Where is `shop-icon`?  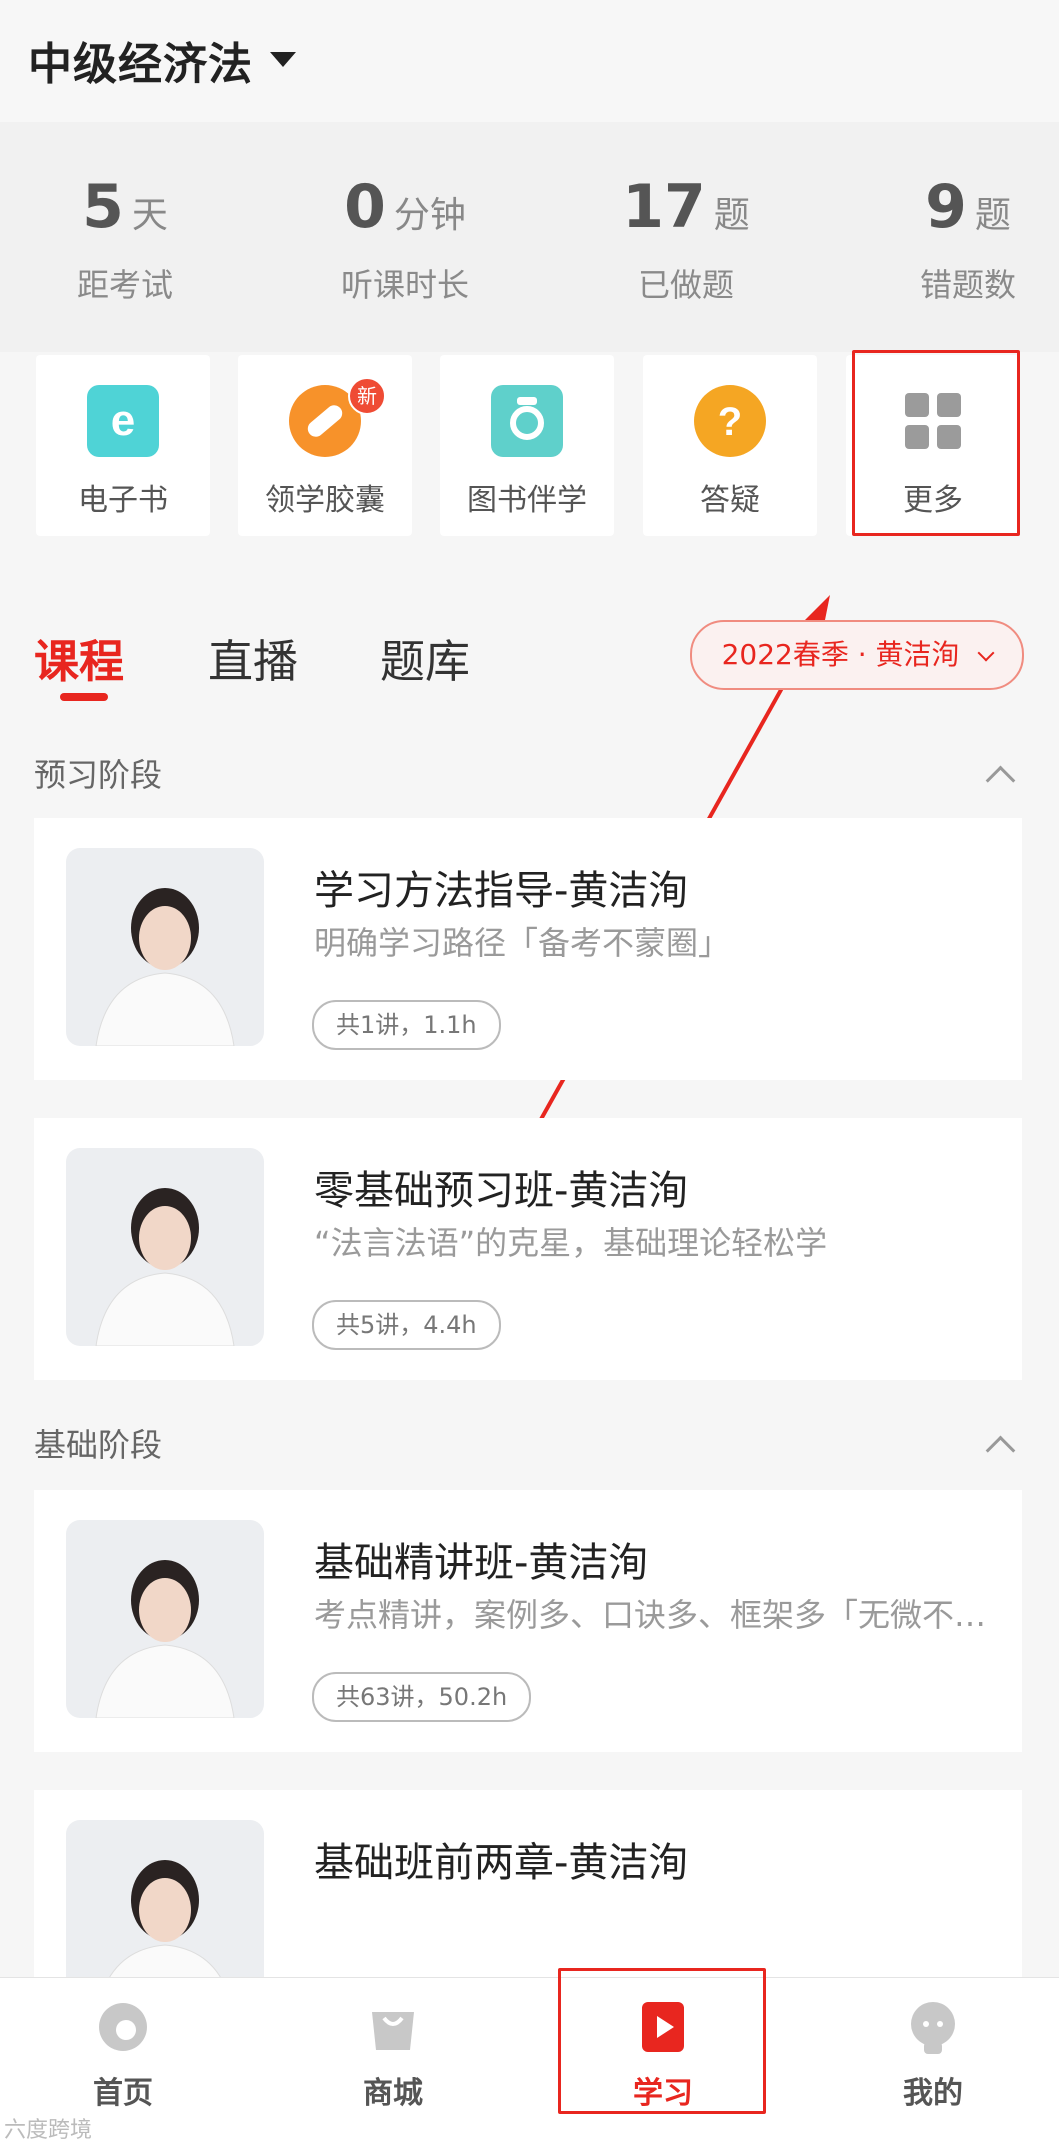
shop-icon is located at coordinates (393, 2031).